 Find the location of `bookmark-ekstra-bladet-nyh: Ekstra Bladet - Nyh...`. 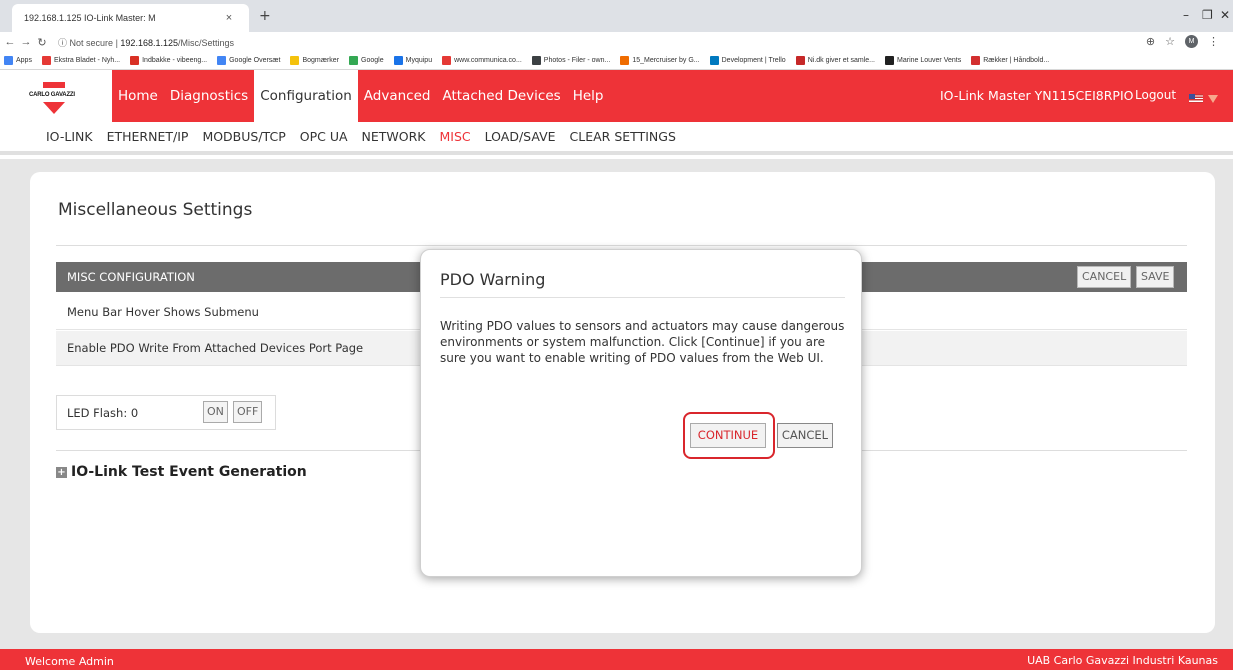

bookmark-ekstra-bladet-nyh: Ekstra Bladet - Nyh... is located at coordinates (81, 60).